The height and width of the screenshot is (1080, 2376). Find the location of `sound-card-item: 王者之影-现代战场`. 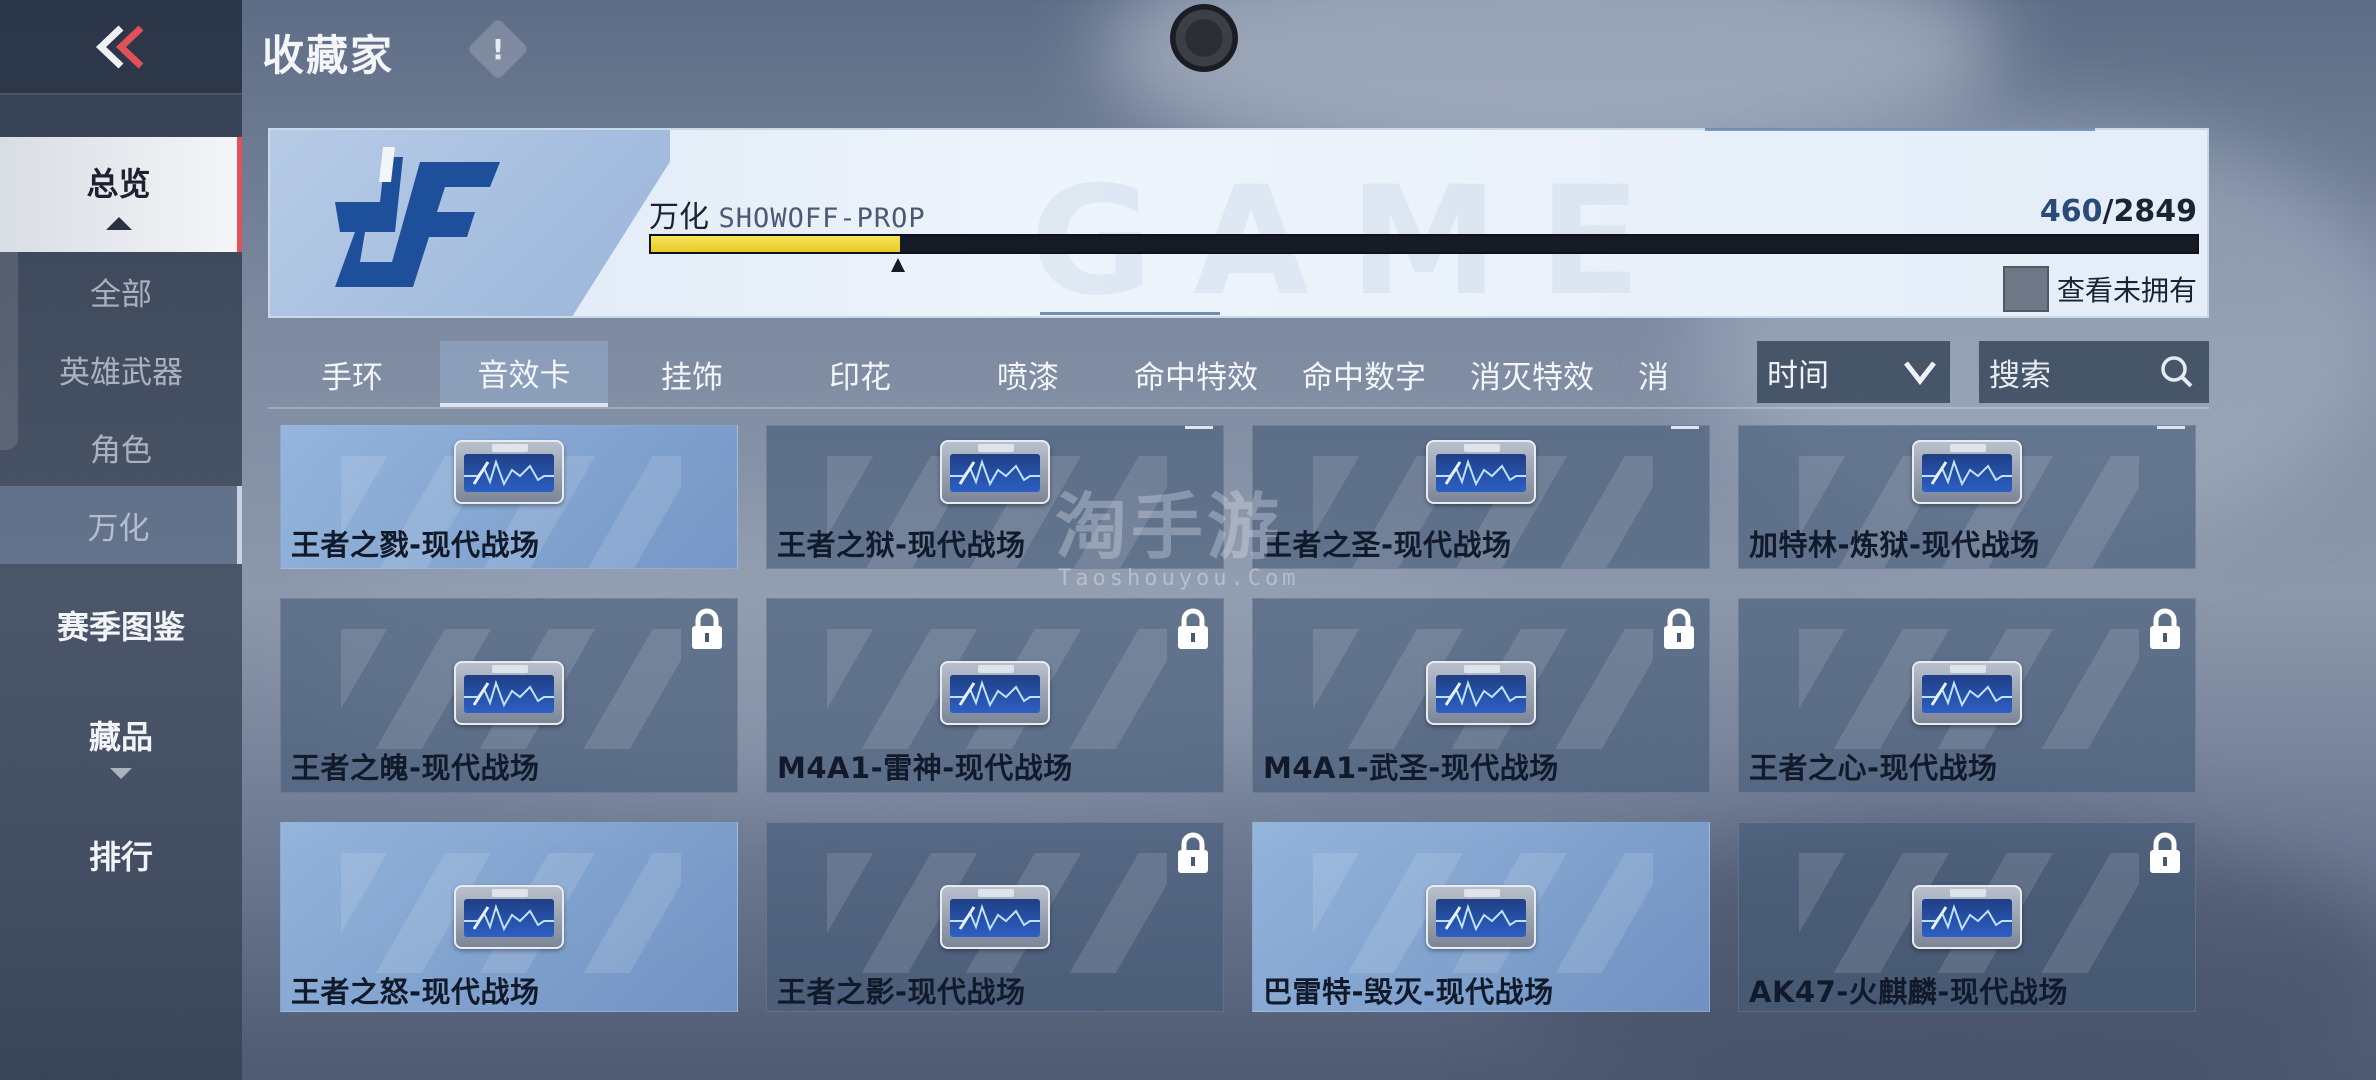

sound-card-item: 王者之影-现代战场 is located at coordinates (995, 917).